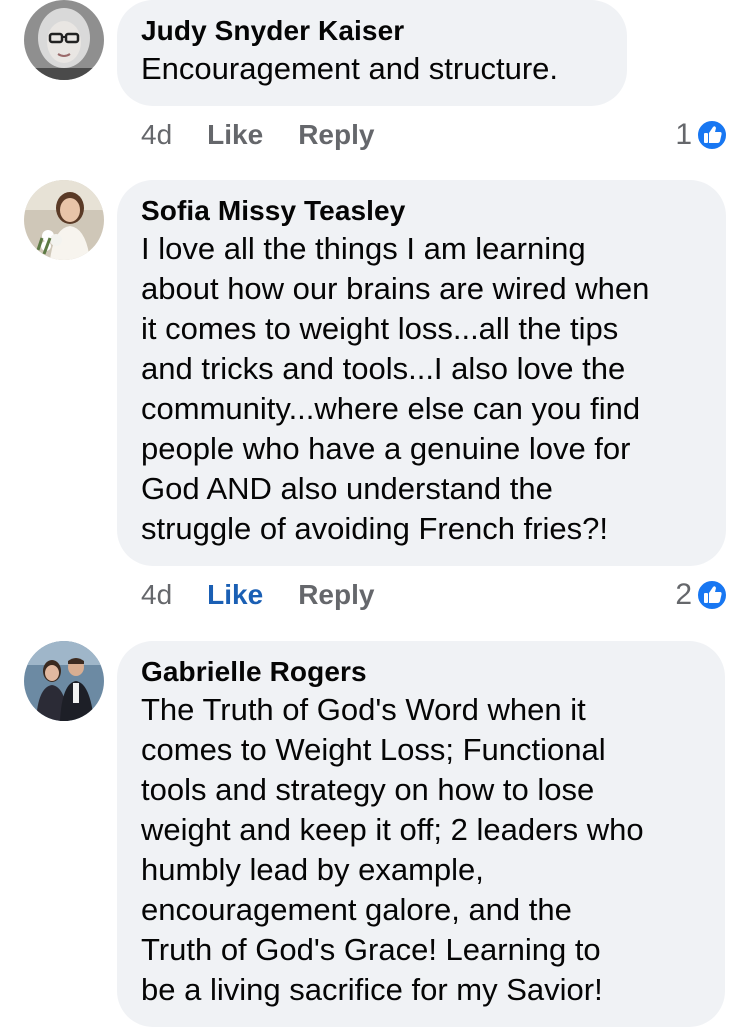  Describe the element at coordinates (683, 134) in the screenshot. I see `reaction-count-number: 1` at that location.